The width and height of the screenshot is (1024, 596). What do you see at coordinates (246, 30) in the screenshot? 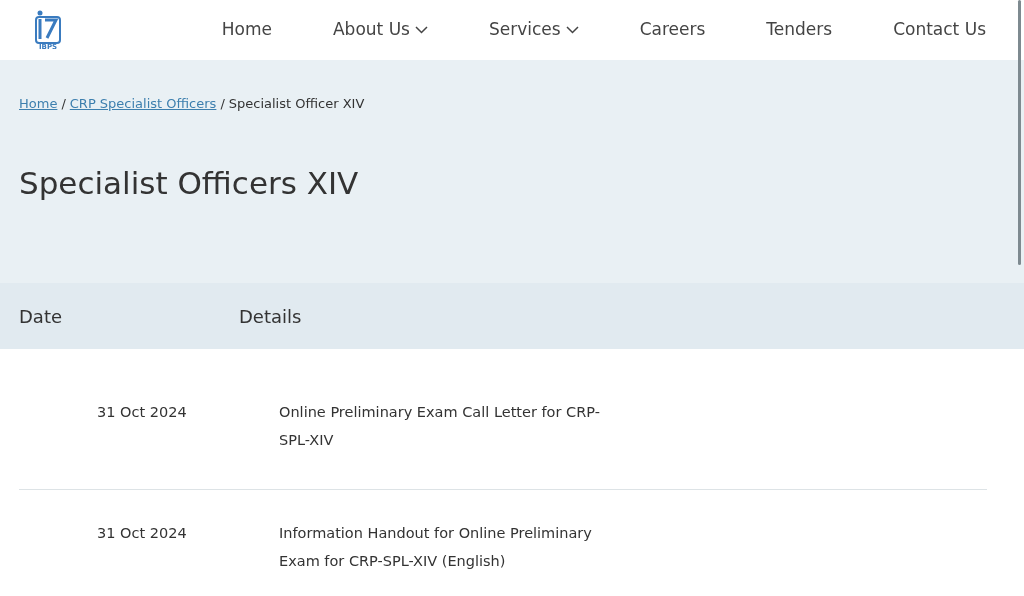
I see `nav-link: Home` at bounding box center [246, 30].